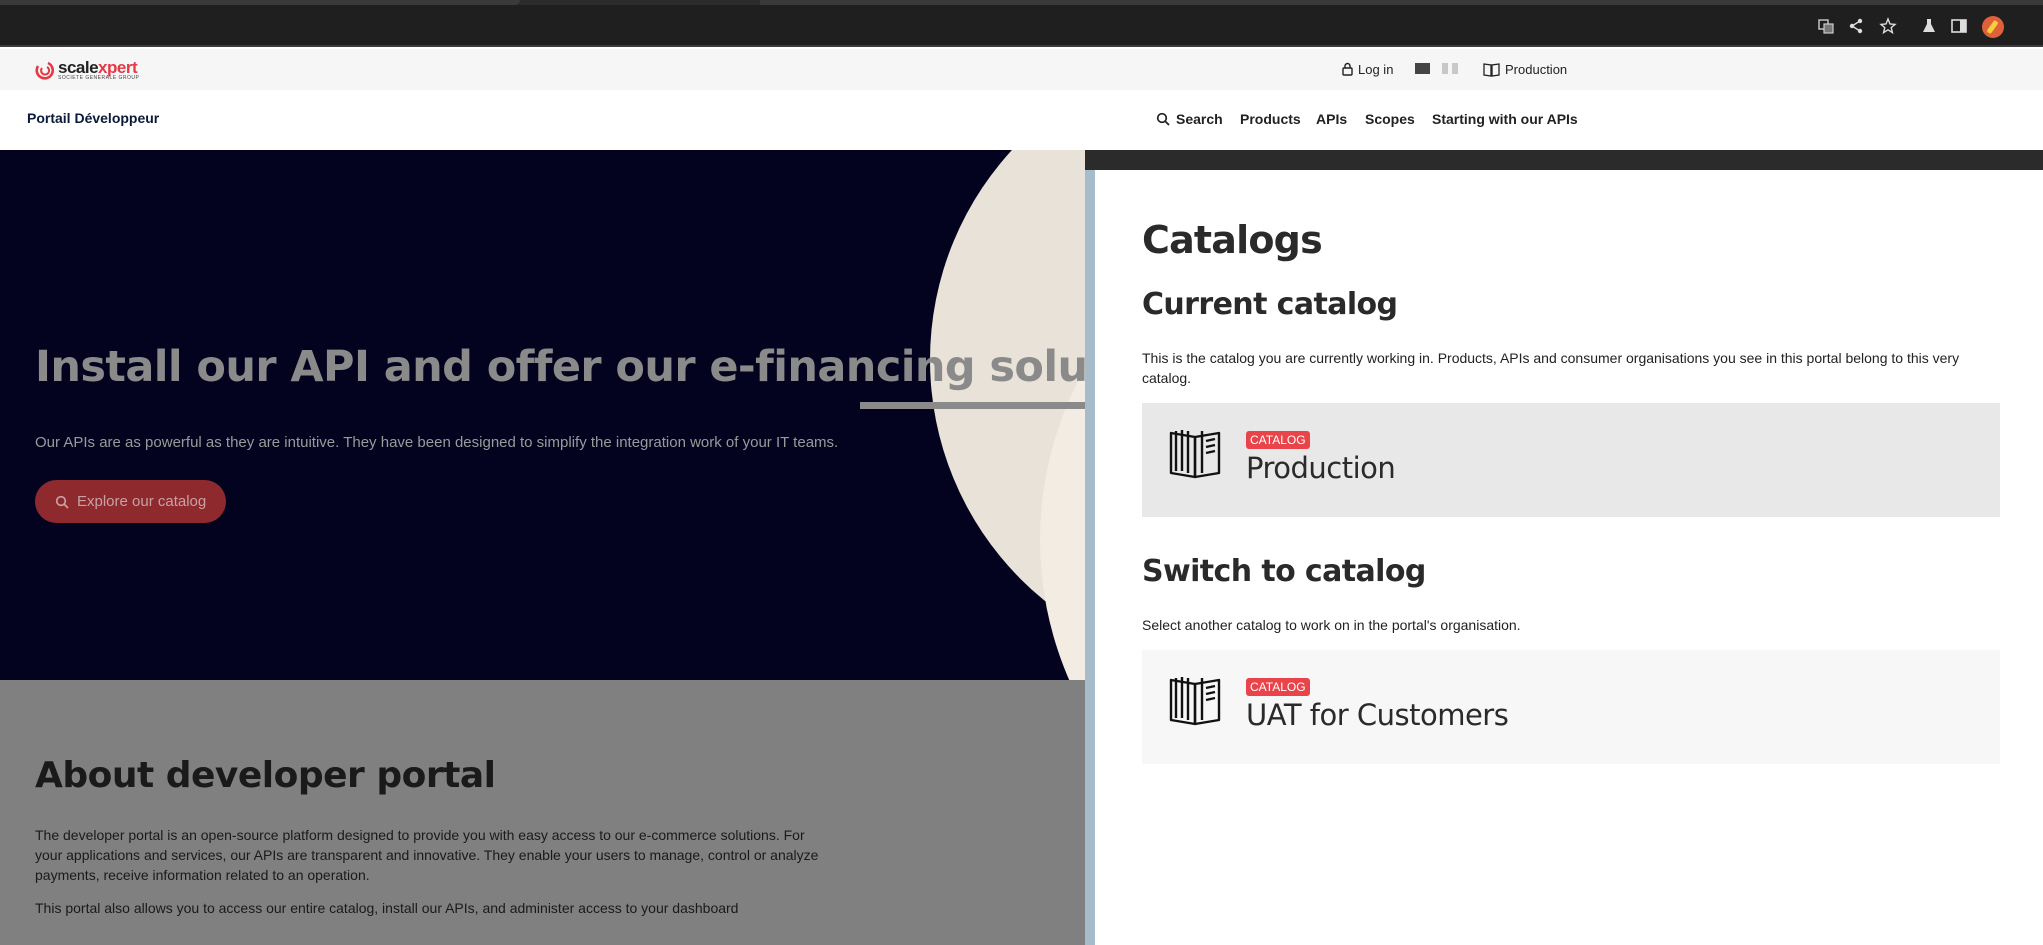 This screenshot has width=2043, height=945. I want to click on login-link: Log in, so click(1367, 69).